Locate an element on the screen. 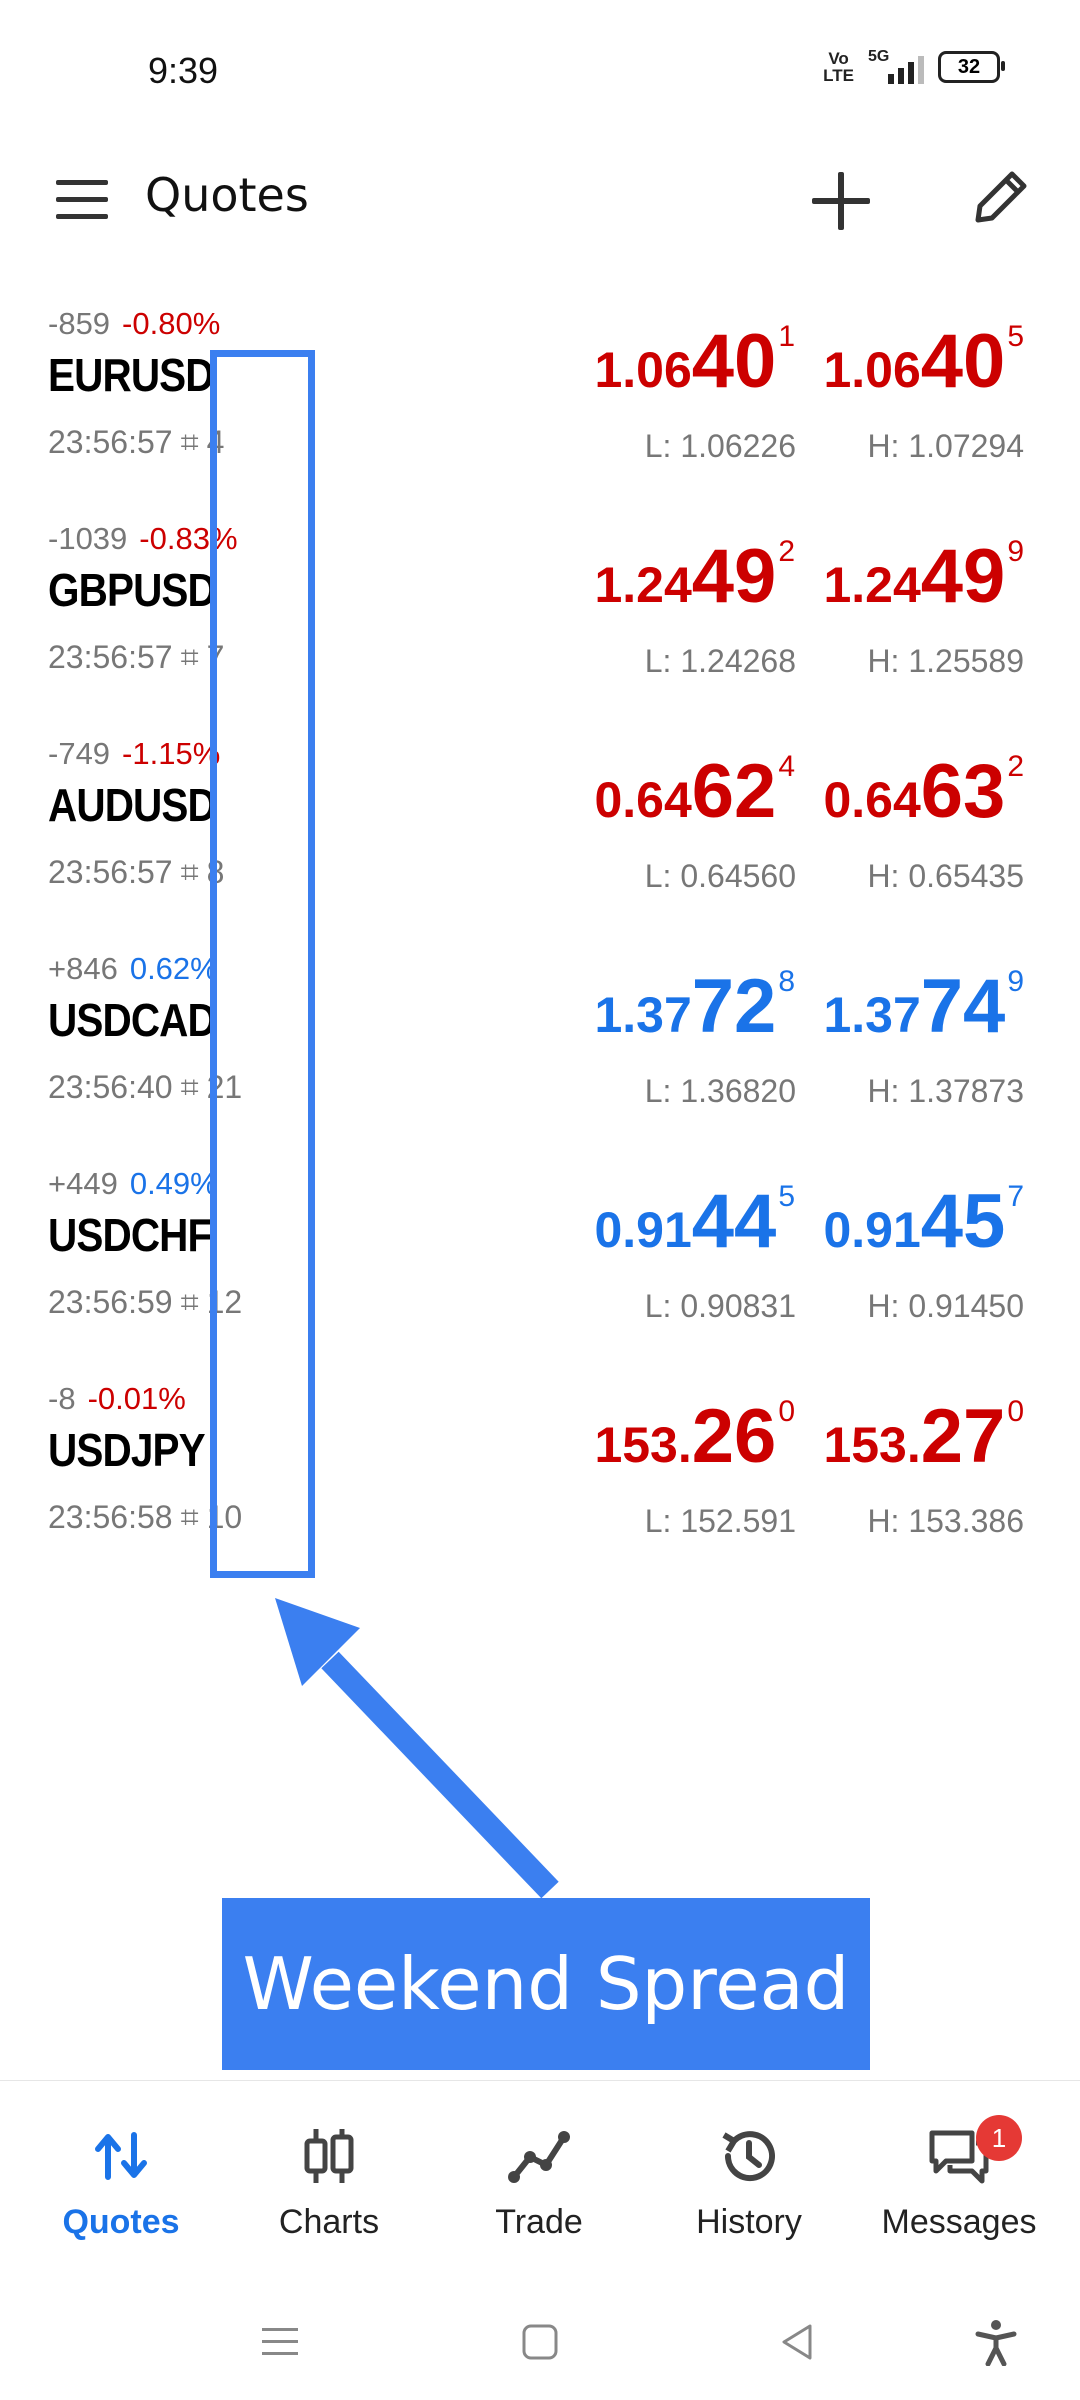  high-price: H: 1.07294 is located at coordinates (945, 446).